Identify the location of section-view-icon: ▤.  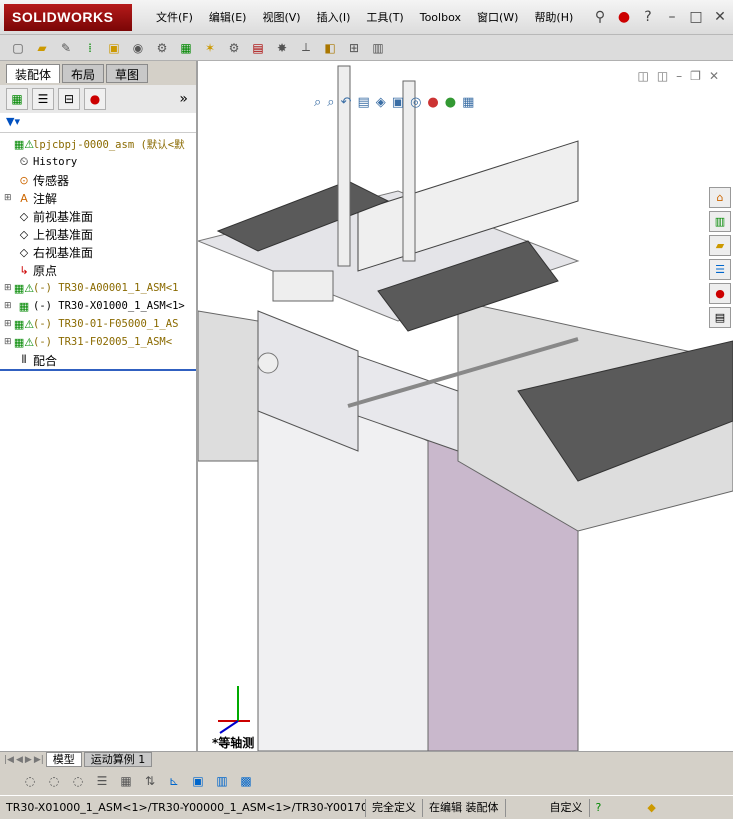
(363, 102).